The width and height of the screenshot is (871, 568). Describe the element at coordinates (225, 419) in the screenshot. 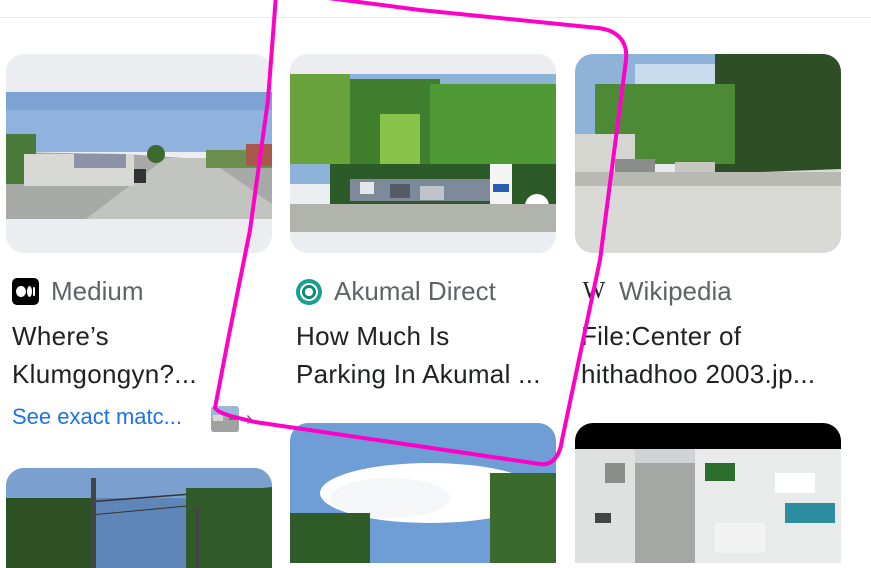

I see `exact-match-thumbnail` at that location.